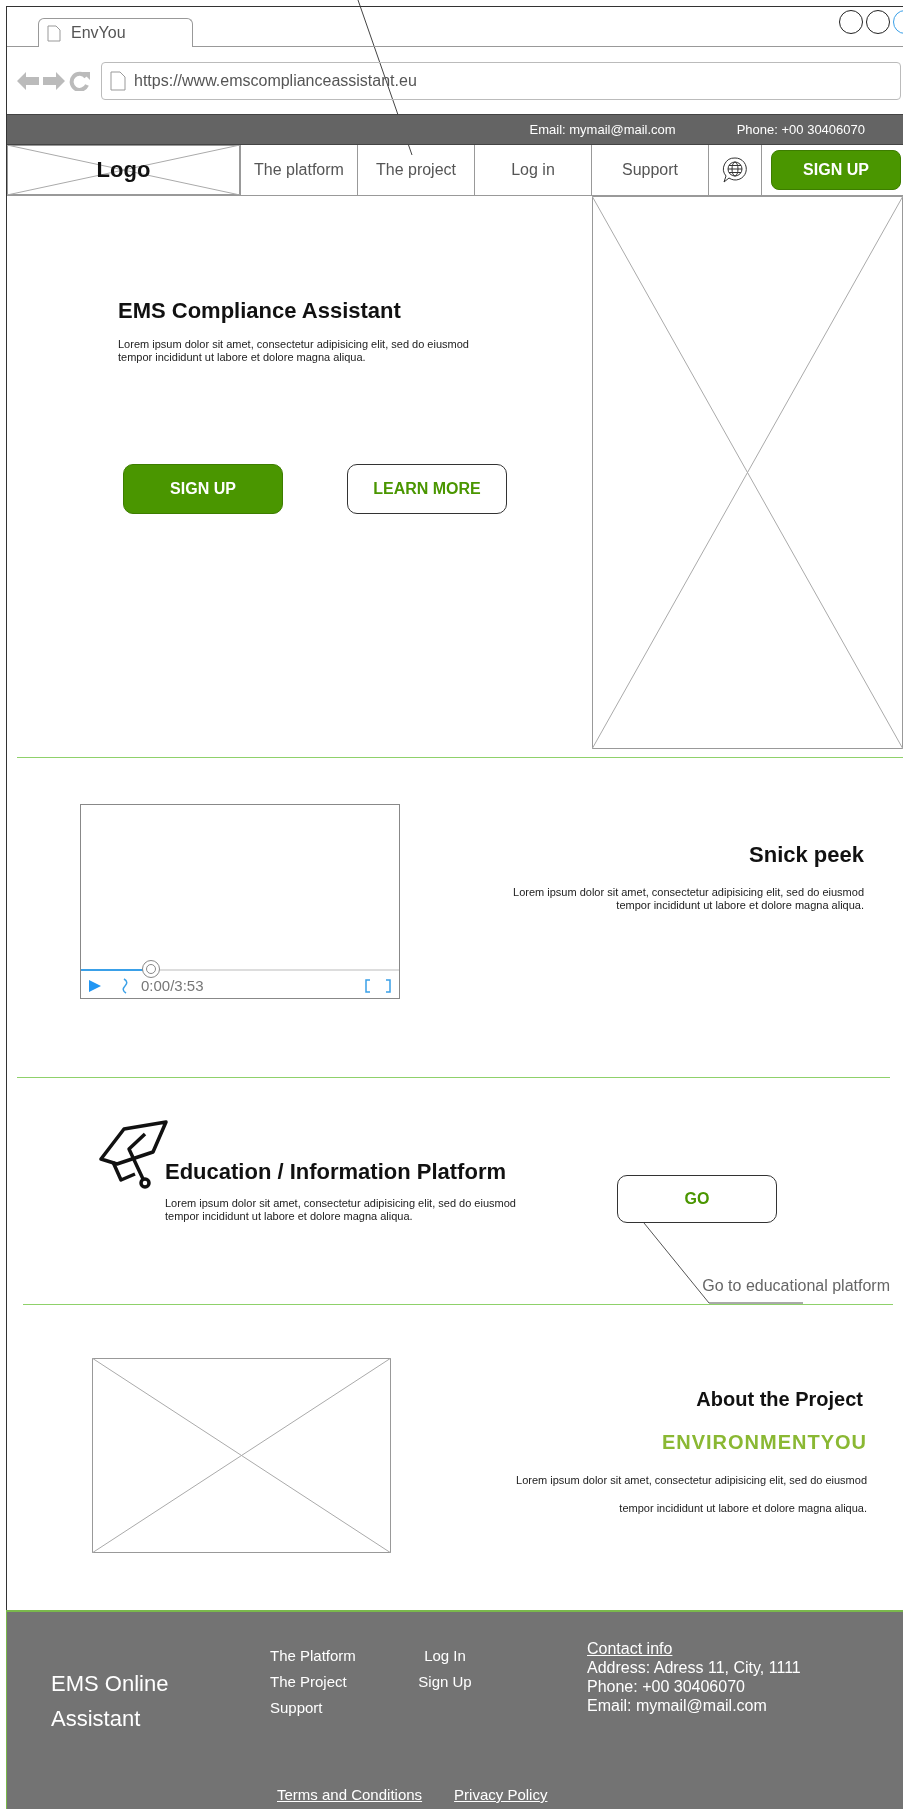 The image size is (903, 1809). I want to click on footer-link: Log In, so click(445, 1655).